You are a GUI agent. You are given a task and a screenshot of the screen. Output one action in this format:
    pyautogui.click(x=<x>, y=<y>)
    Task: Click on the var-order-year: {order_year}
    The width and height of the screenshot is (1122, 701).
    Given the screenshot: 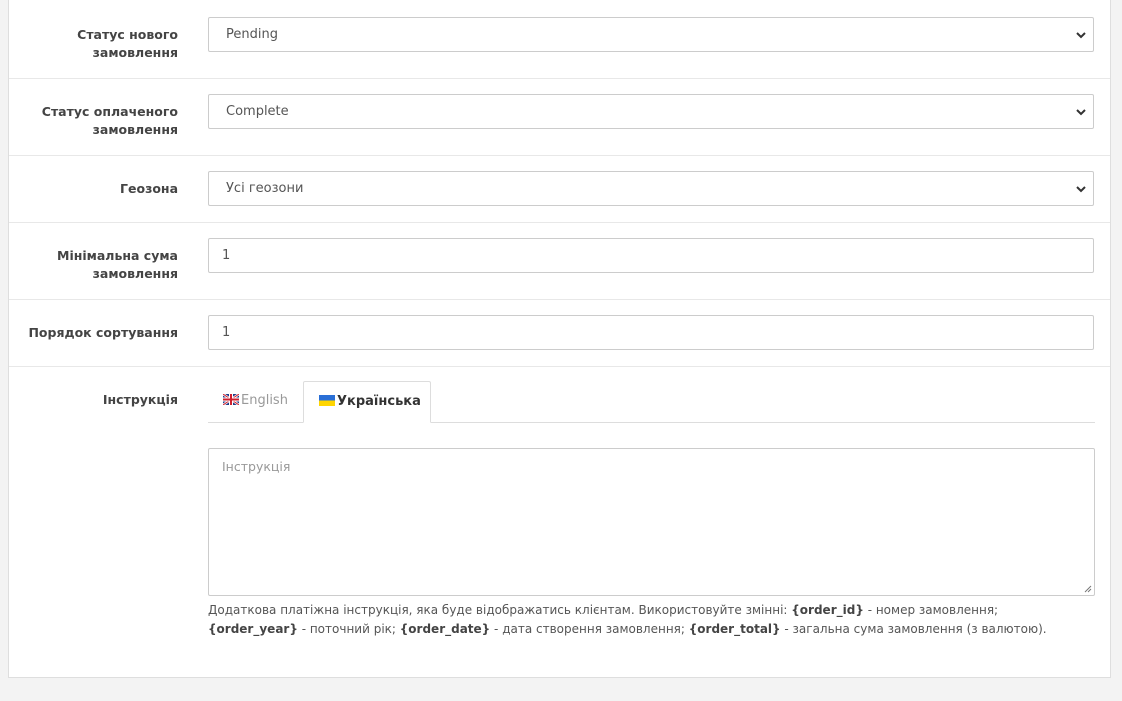 What is the action you would take?
    pyautogui.click(x=253, y=629)
    